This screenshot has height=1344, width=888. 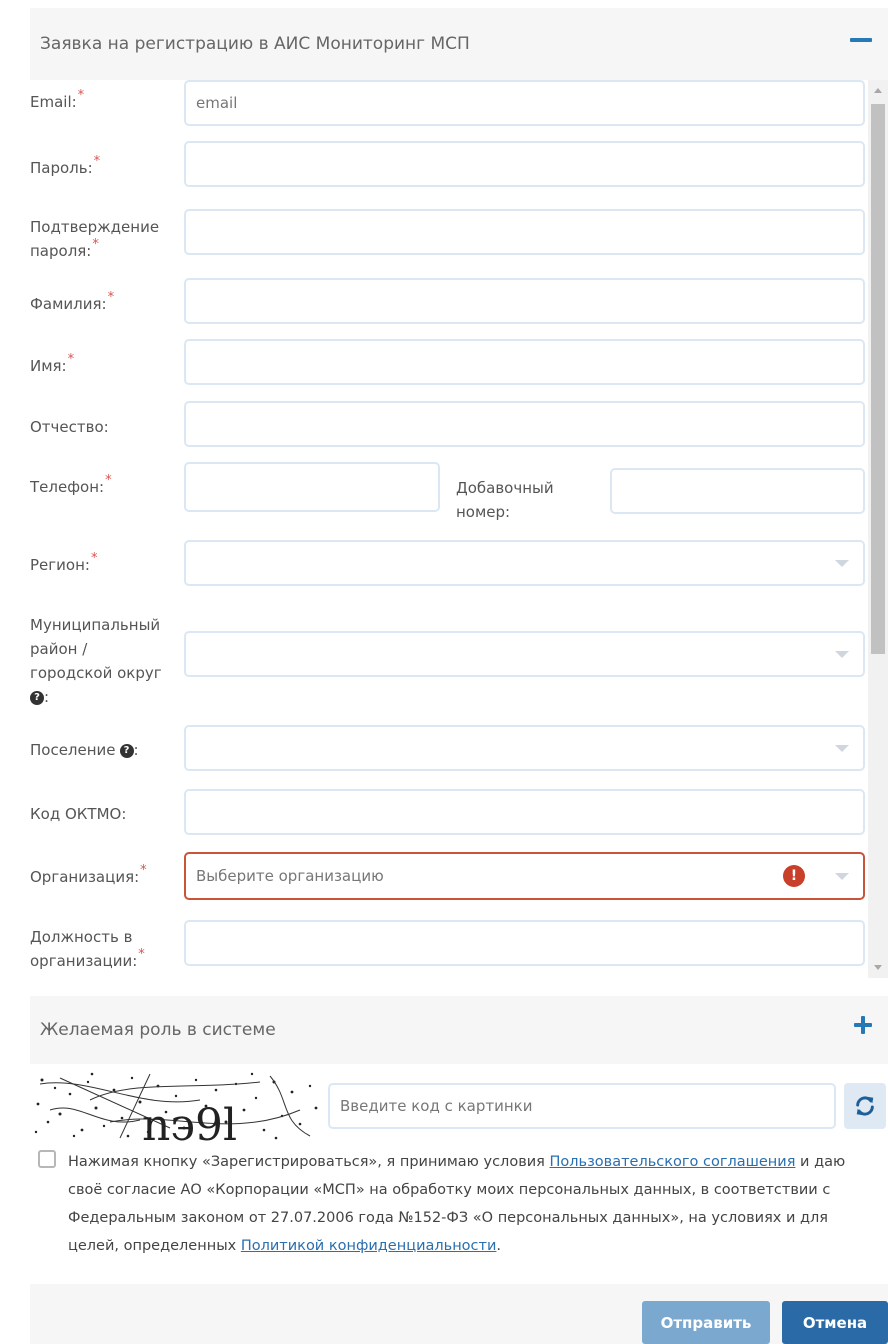 I want to click on scroll-up-arrow-icon, so click(x=878, y=90).